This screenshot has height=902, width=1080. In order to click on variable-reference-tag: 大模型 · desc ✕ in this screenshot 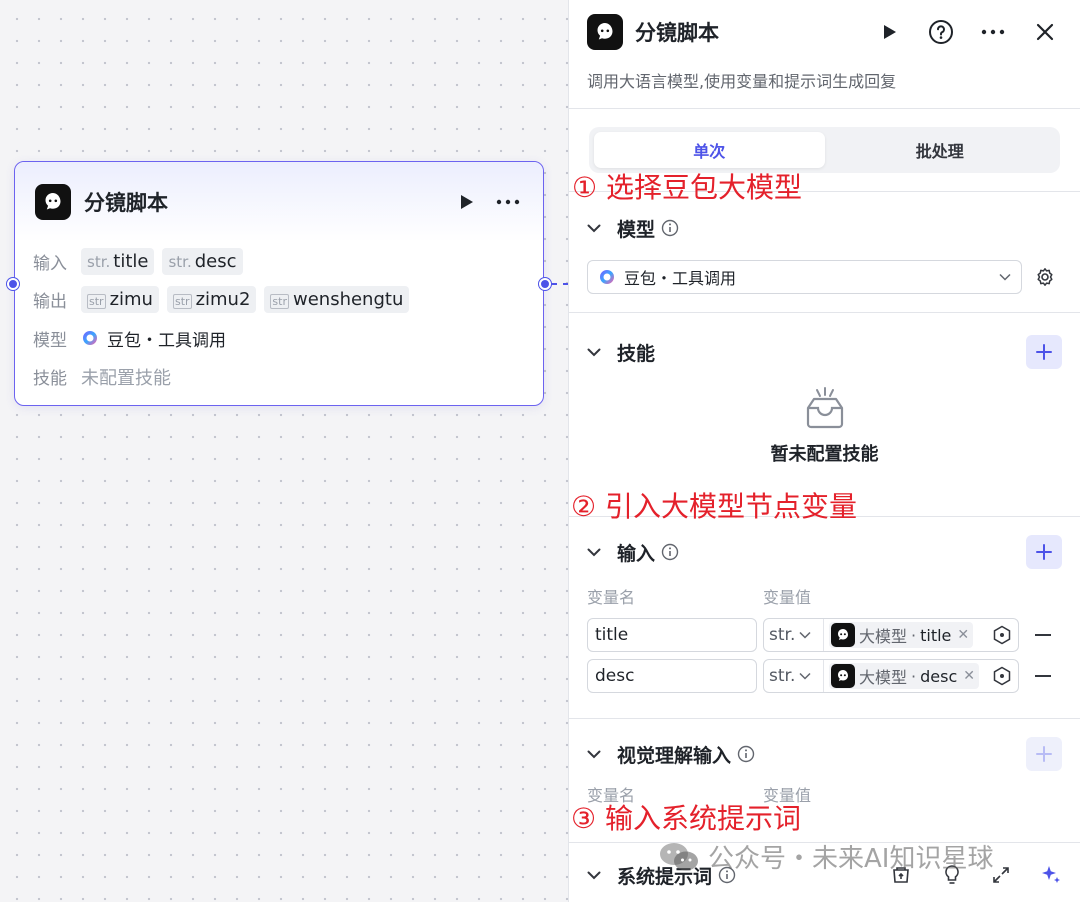, I will do `click(904, 676)`.